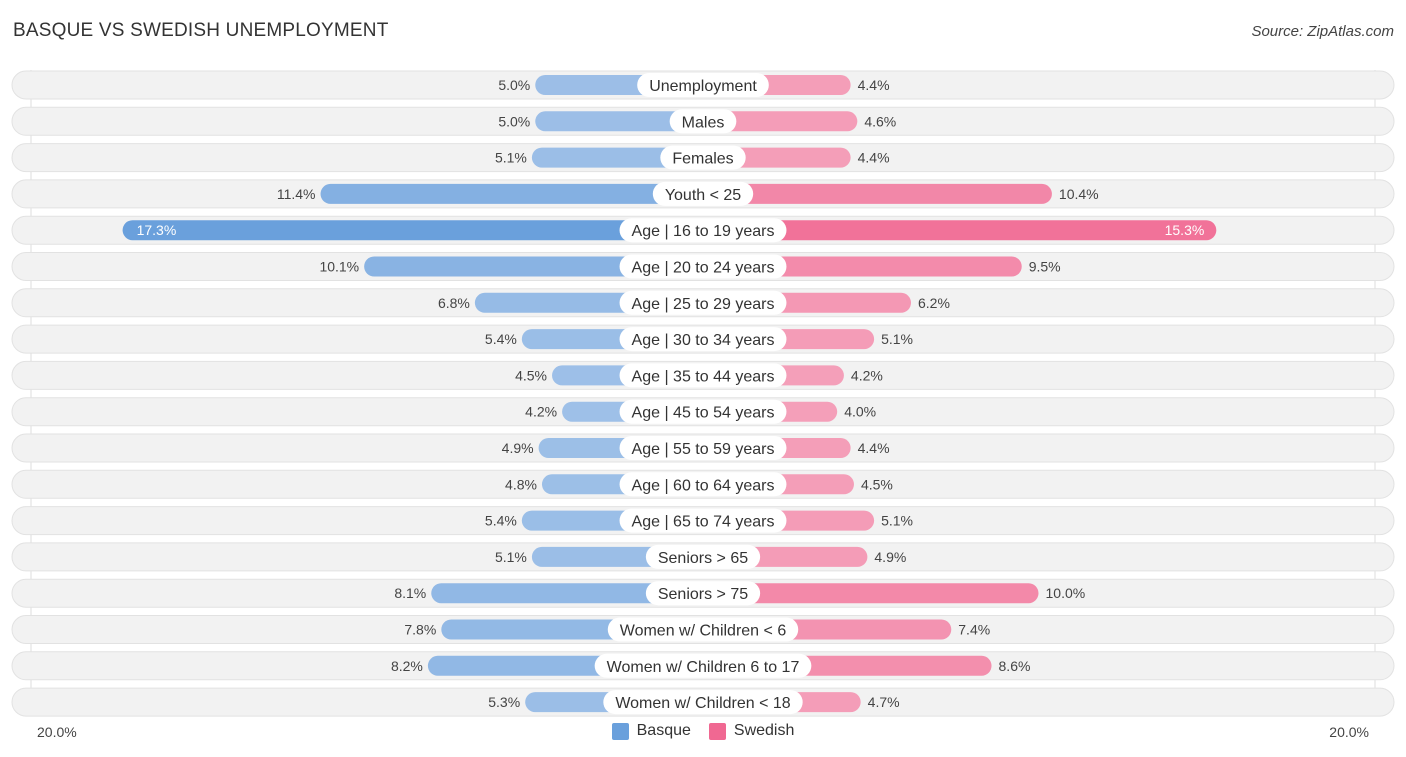 The height and width of the screenshot is (757, 1406). I want to click on value-label-basque: 6.8%, so click(454, 303).